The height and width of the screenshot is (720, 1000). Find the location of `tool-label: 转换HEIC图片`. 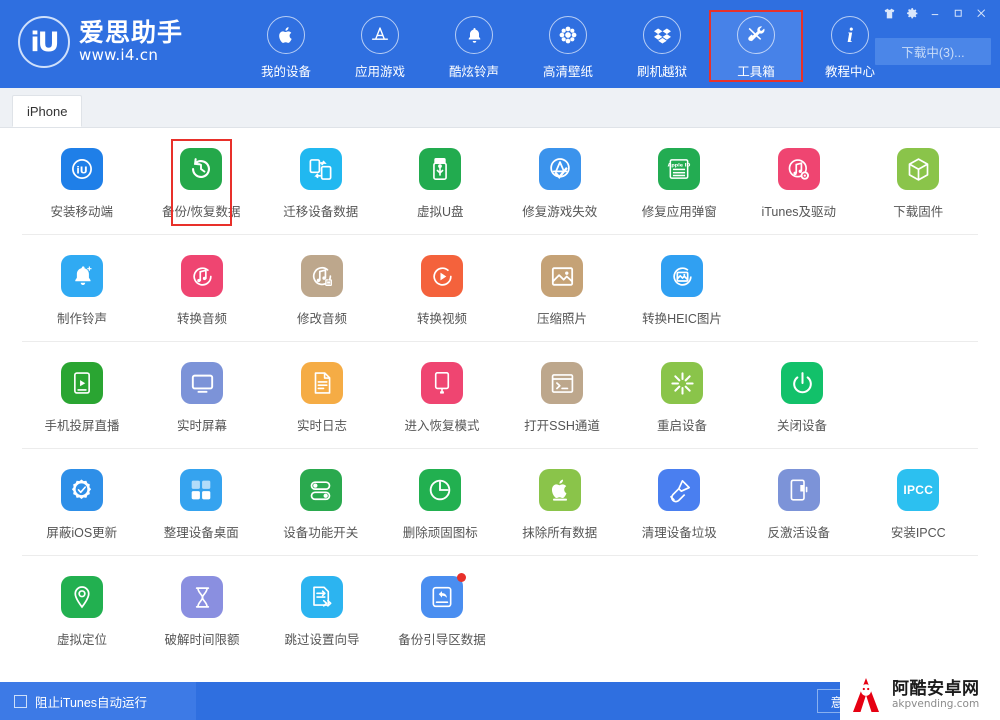

tool-label: 转换HEIC图片 is located at coordinates (682, 319).